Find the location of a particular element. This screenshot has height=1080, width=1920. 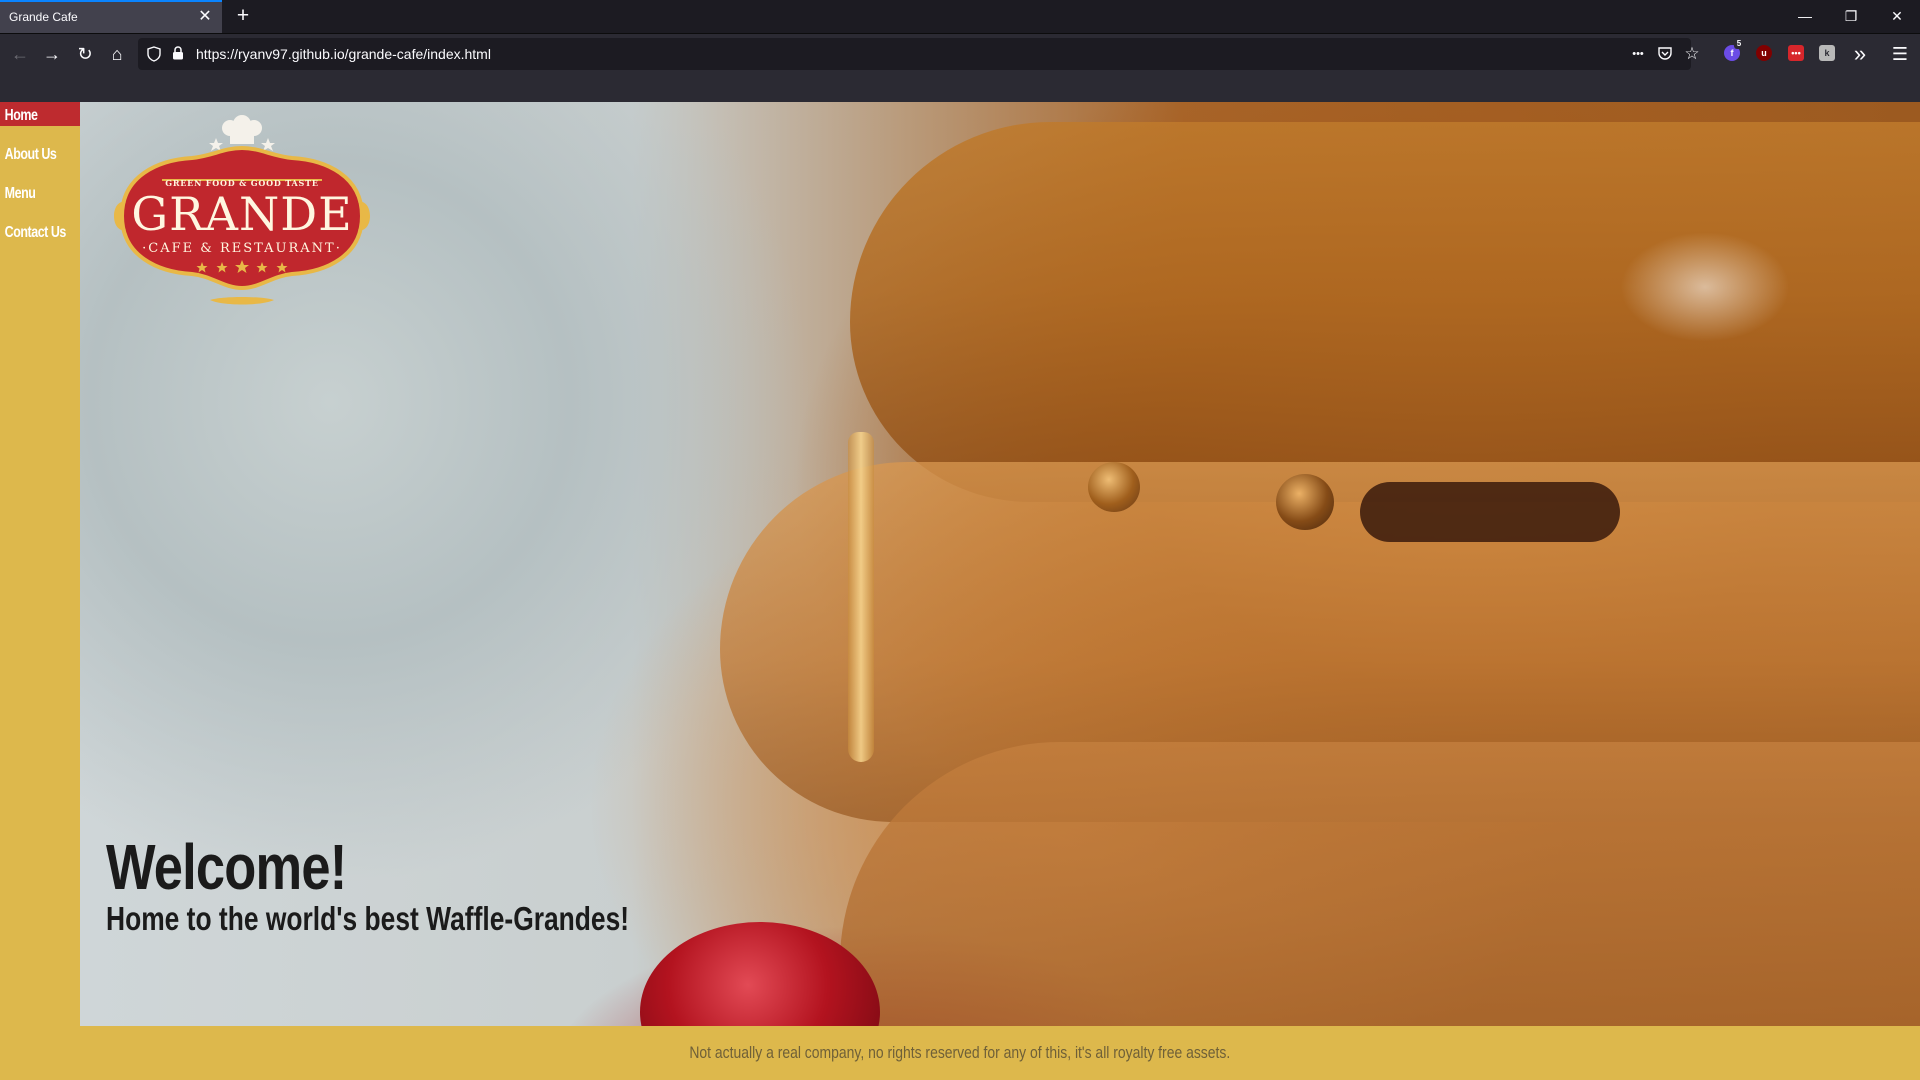

new-tab-button: + is located at coordinates (243, 16).